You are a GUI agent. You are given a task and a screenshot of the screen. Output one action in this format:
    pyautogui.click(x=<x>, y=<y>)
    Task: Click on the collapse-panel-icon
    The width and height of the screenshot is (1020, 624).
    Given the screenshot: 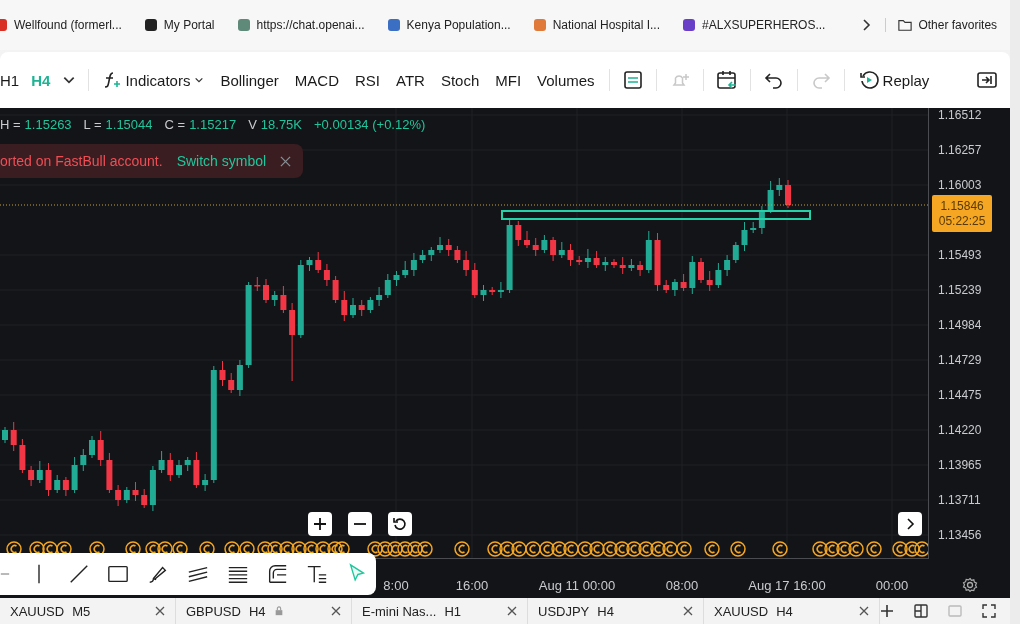 What is the action you would take?
    pyautogui.click(x=987, y=80)
    